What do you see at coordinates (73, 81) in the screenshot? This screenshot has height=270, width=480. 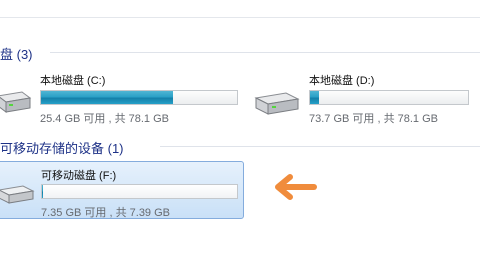 I see `drive-name: 本地磁盘 (C:)` at bounding box center [73, 81].